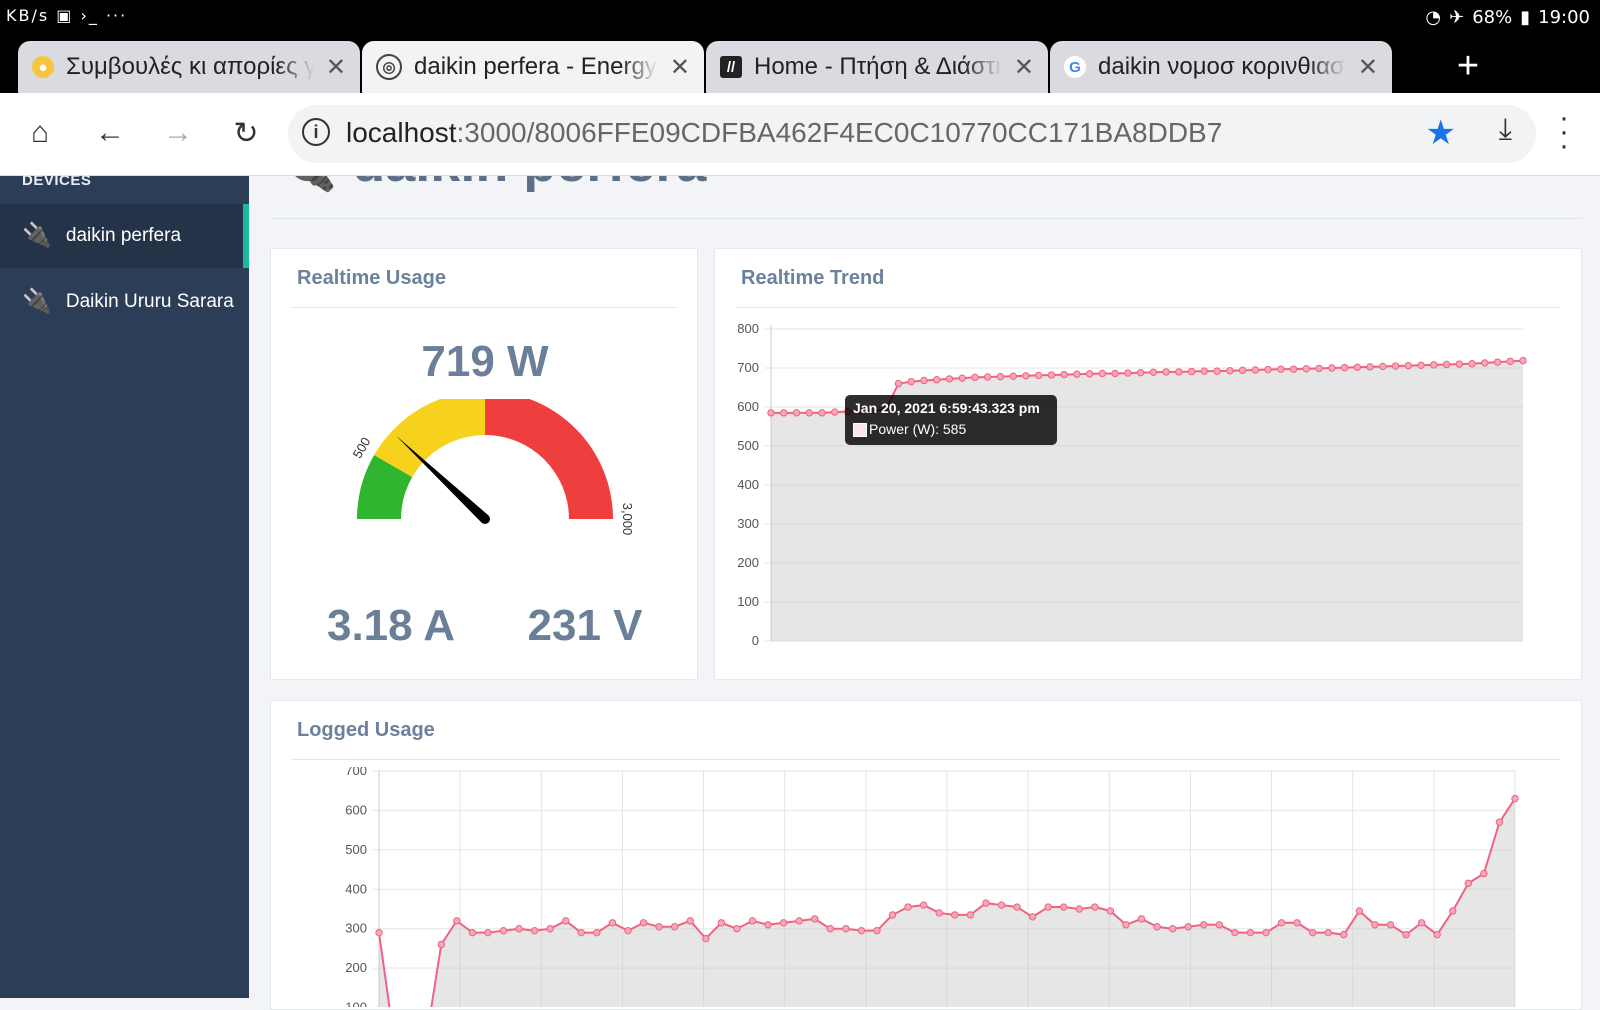  Describe the element at coordinates (246, 133) in the screenshot. I see `reload-icon: ↻` at that location.